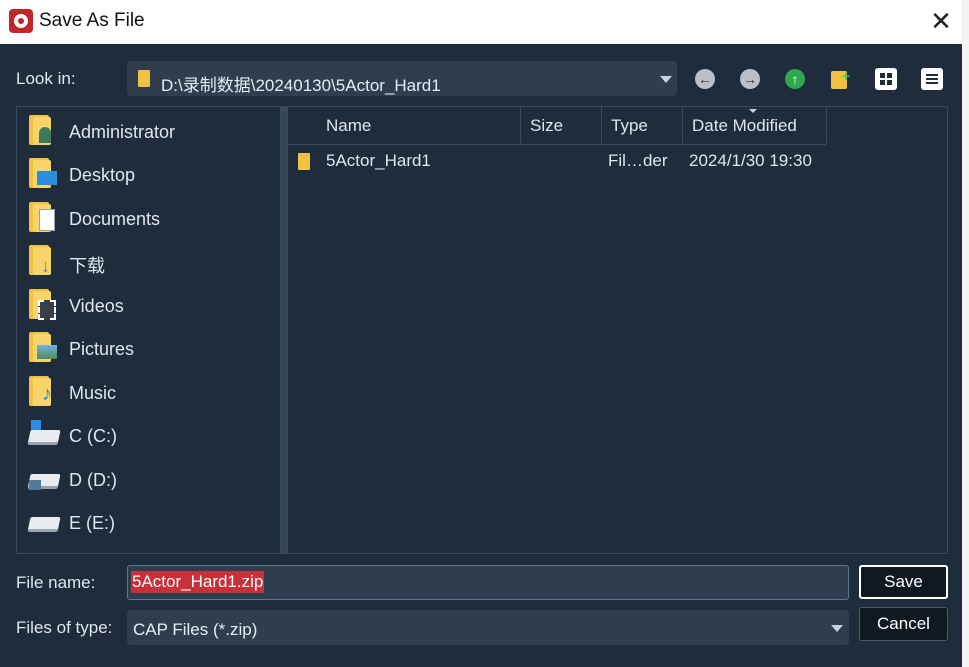 Image resolution: width=969 pixels, height=667 pixels. What do you see at coordinates (965, 333) in the screenshot?
I see `background-strip` at bounding box center [965, 333].